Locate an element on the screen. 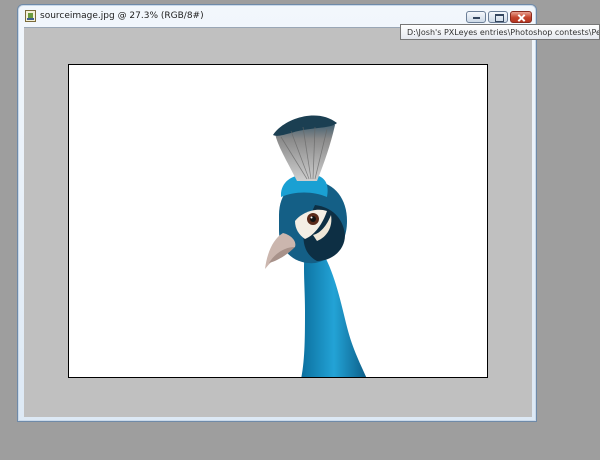 The height and width of the screenshot is (460, 600). maximize-icon is located at coordinates (498, 17).